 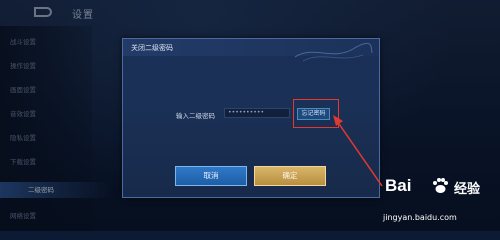 I want to click on baidu-paw-icon, so click(x=440, y=185).